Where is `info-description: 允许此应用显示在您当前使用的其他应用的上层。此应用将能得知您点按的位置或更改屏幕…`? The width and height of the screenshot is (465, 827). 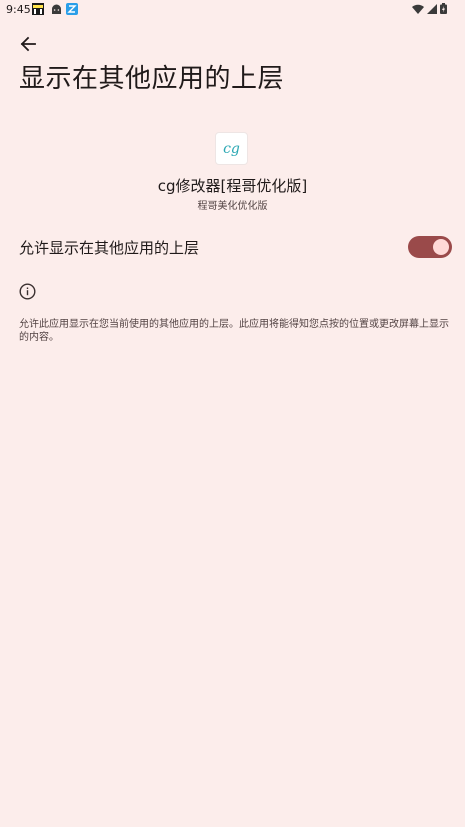
info-description: 允许此应用显示在您当前使用的其他应用的上层。此应用将能得知您点按的位置或更改屏幕… is located at coordinates (234, 331).